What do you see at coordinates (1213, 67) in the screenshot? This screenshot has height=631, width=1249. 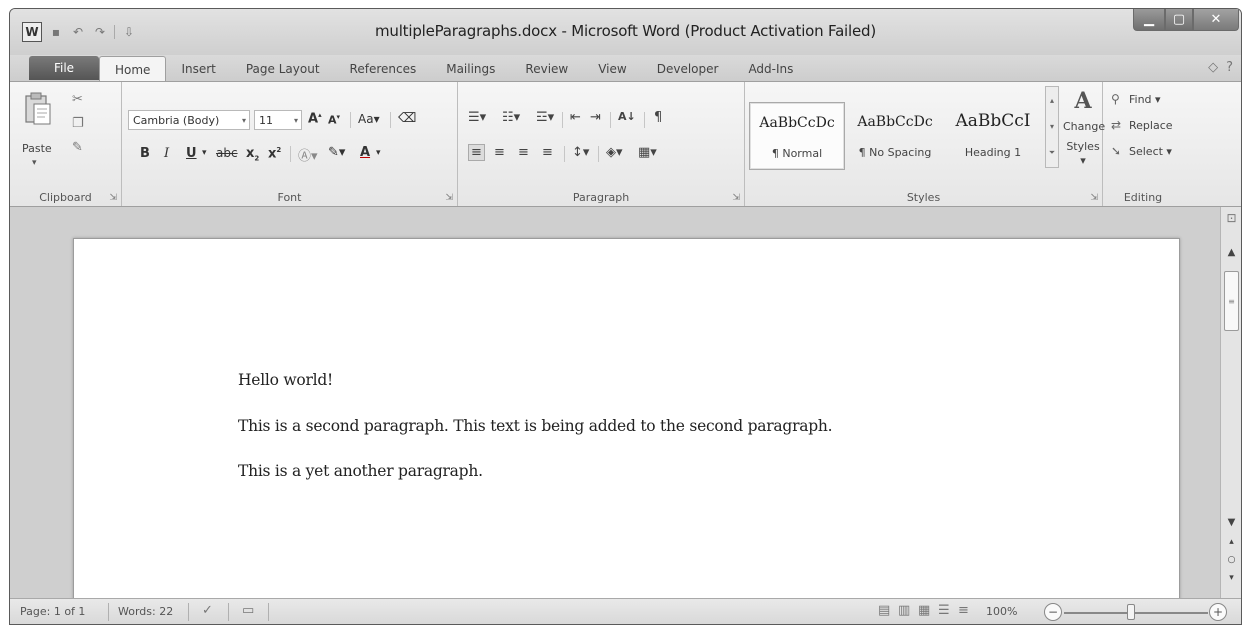 I see `minimize-ribbon-icon: ◇` at bounding box center [1213, 67].